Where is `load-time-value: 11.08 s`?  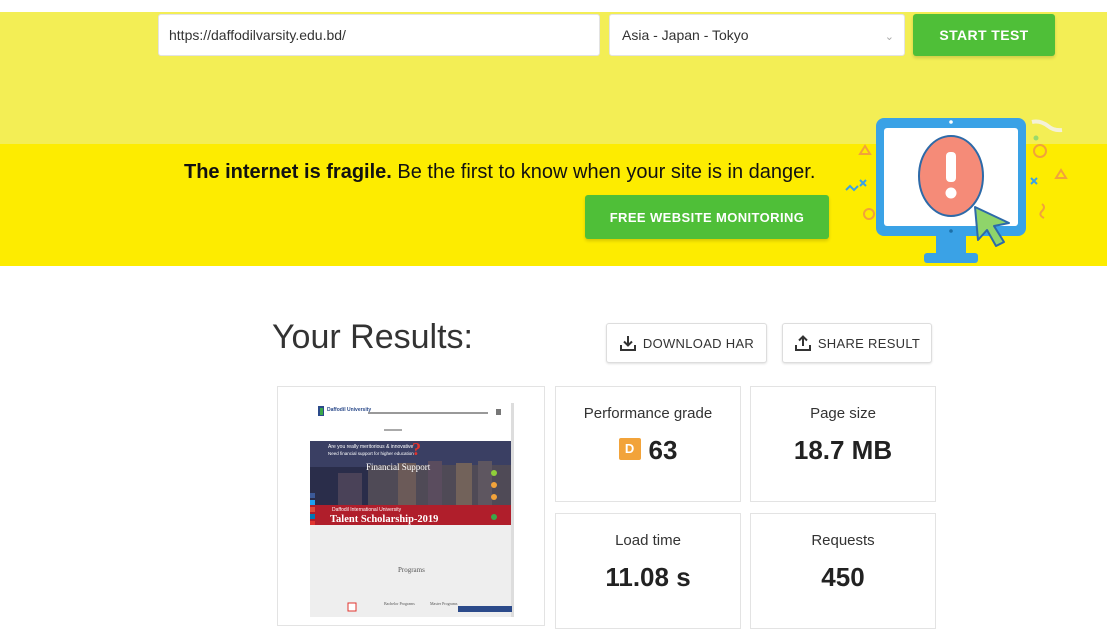
load-time-value: 11.08 s is located at coordinates (648, 577).